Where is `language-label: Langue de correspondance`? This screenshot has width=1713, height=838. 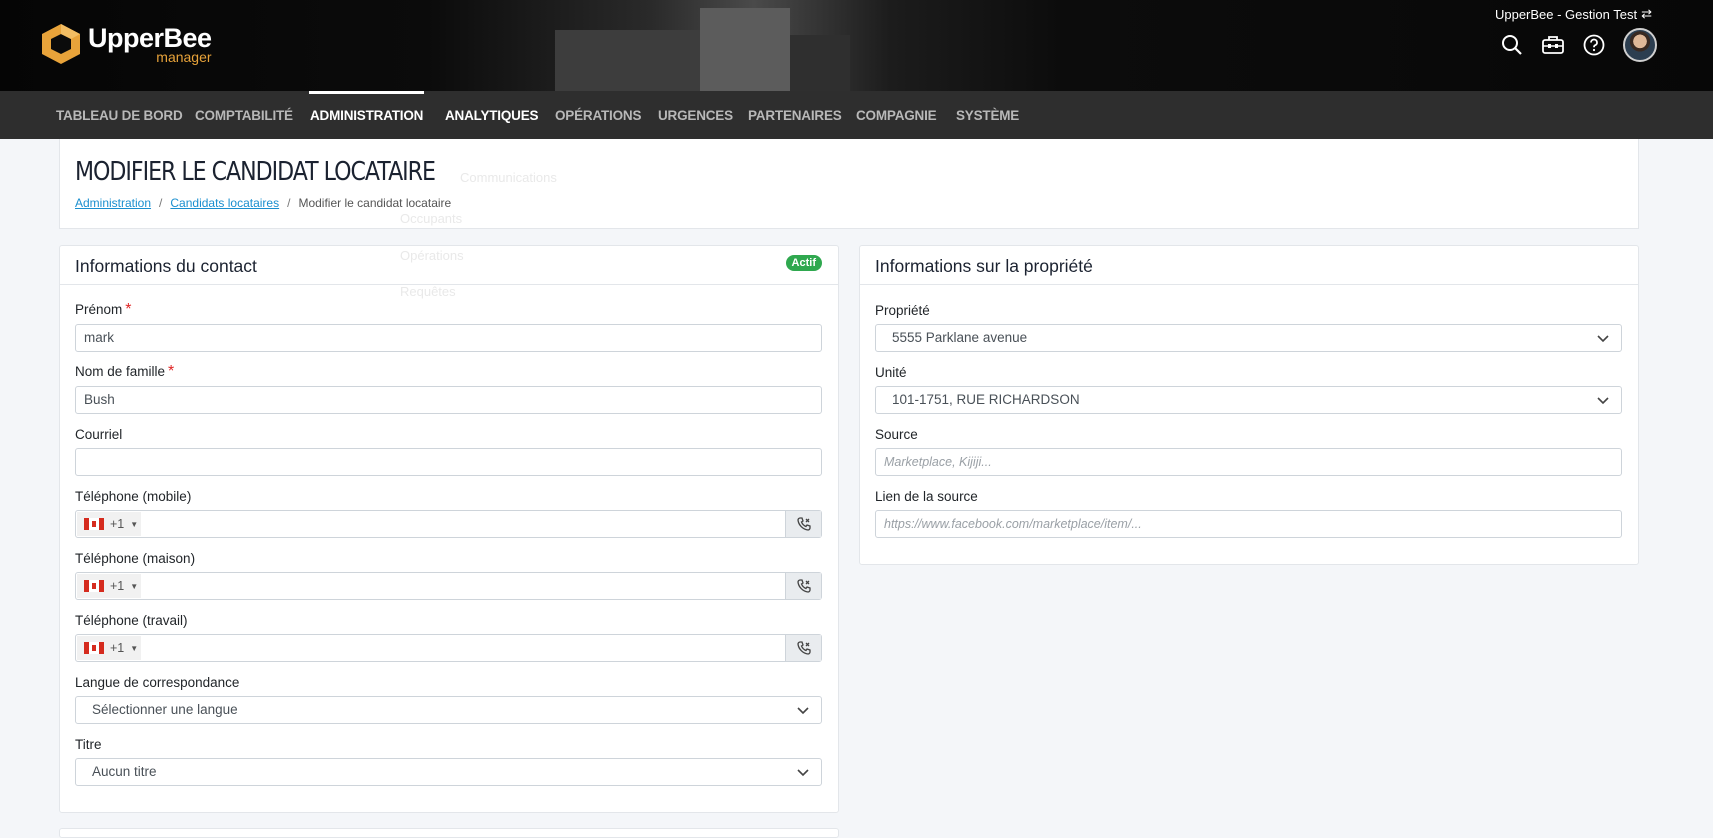
language-label: Langue de correspondance is located at coordinates (157, 682).